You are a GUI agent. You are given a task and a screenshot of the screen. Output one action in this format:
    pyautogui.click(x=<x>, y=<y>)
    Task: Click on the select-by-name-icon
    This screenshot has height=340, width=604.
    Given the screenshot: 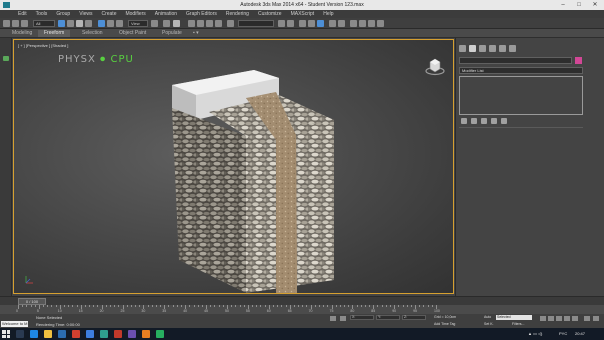 What is the action you would take?
    pyautogui.click(x=70, y=23)
    